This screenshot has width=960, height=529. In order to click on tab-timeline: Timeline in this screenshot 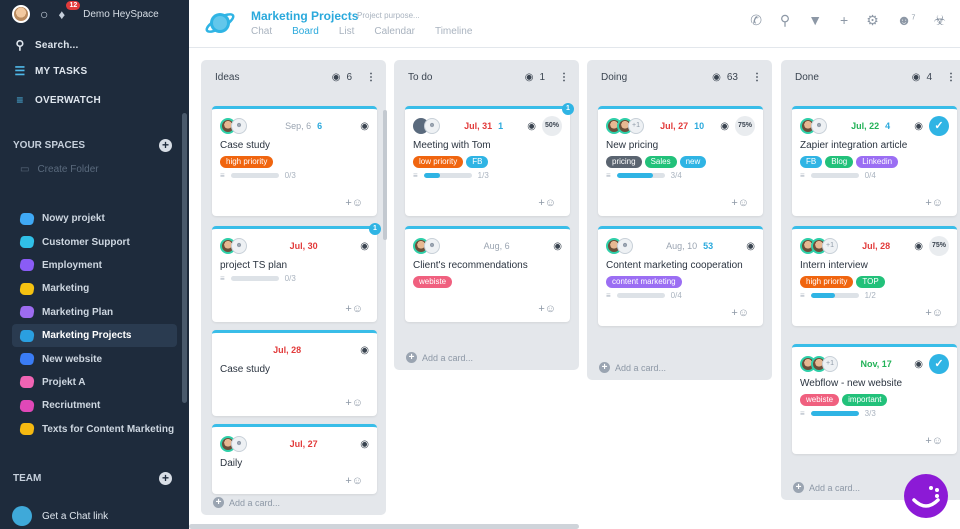, I will do `click(453, 31)`.